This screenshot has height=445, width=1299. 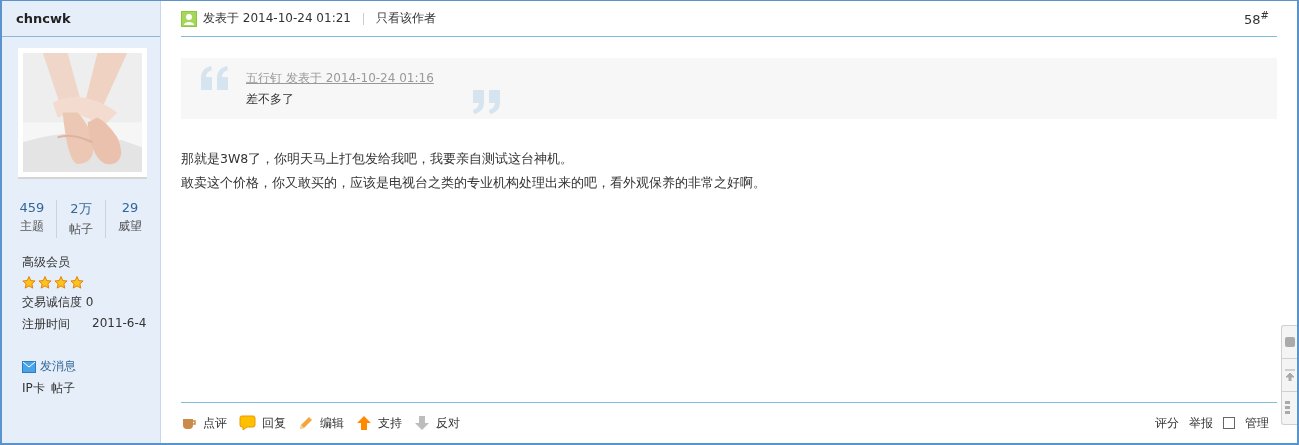 What do you see at coordinates (306, 423) in the screenshot?
I see `pencil-icon` at bounding box center [306, 423].